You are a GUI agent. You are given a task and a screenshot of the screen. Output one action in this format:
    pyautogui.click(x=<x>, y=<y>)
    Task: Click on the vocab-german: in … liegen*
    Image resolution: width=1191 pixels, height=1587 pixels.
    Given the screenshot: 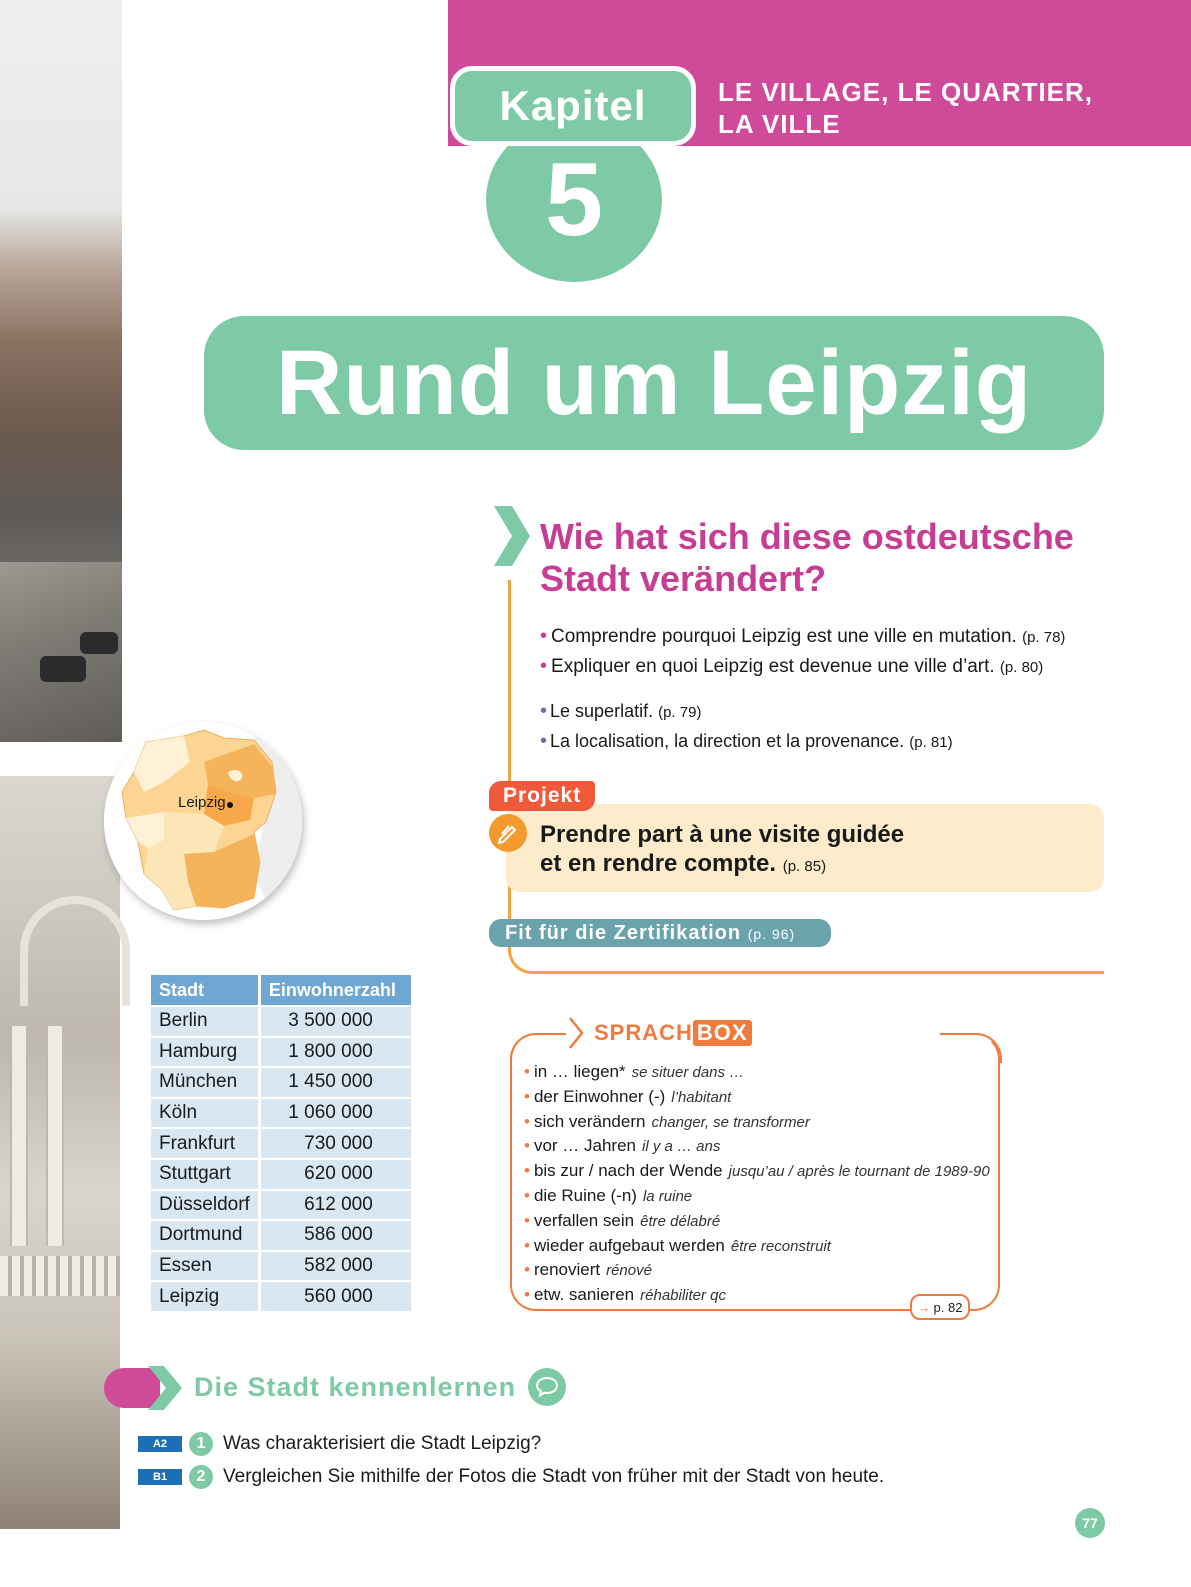 What is the action you would take?
    pyautogui.click(x=579, y=1071)
    